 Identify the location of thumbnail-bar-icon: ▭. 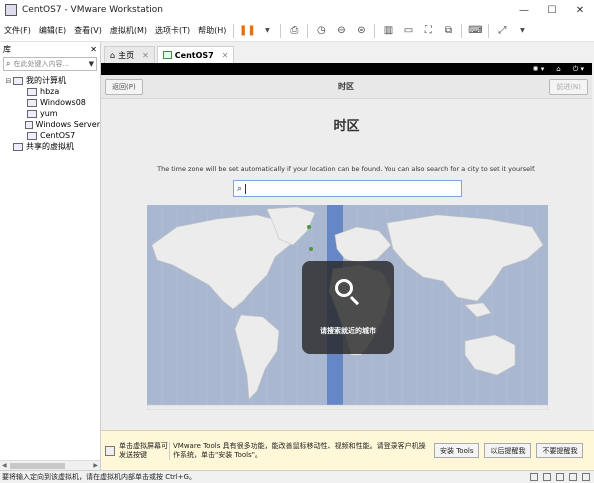
(408, 31).